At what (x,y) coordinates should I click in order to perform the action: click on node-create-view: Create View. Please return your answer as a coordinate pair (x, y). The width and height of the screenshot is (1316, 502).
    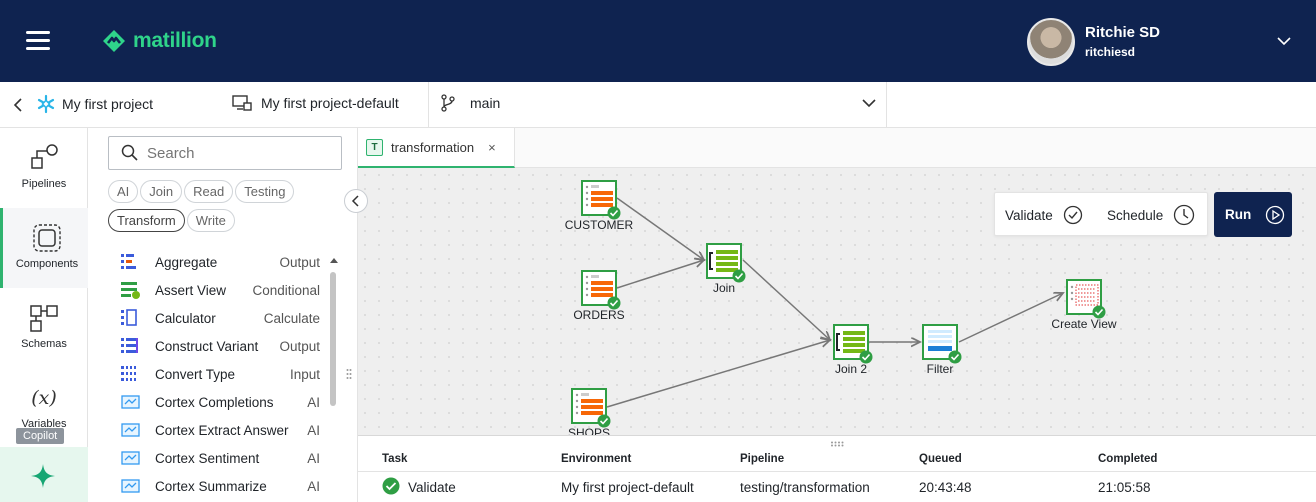
    Looking at the image, I should click on (1084, 305).